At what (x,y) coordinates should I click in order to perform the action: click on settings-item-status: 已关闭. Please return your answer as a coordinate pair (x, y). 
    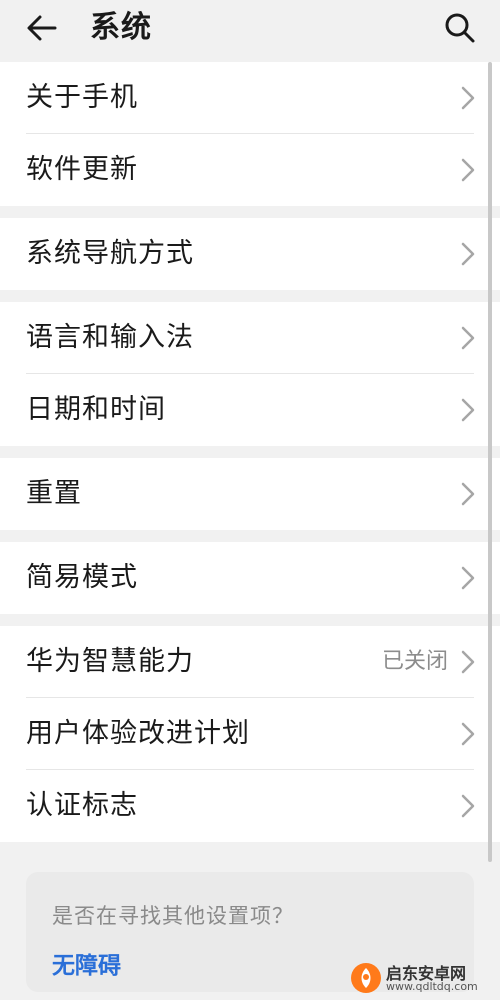
    Looking at the image, I should click on (414, 661).